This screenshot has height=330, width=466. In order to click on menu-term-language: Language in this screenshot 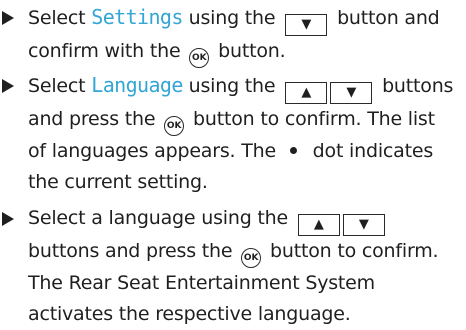, I will do `click(137, 85)`.